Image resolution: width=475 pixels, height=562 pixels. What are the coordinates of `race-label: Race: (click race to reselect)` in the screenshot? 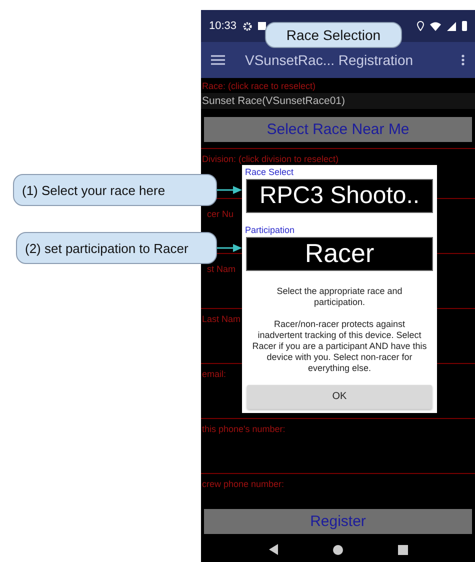 It's located at (259, 86).